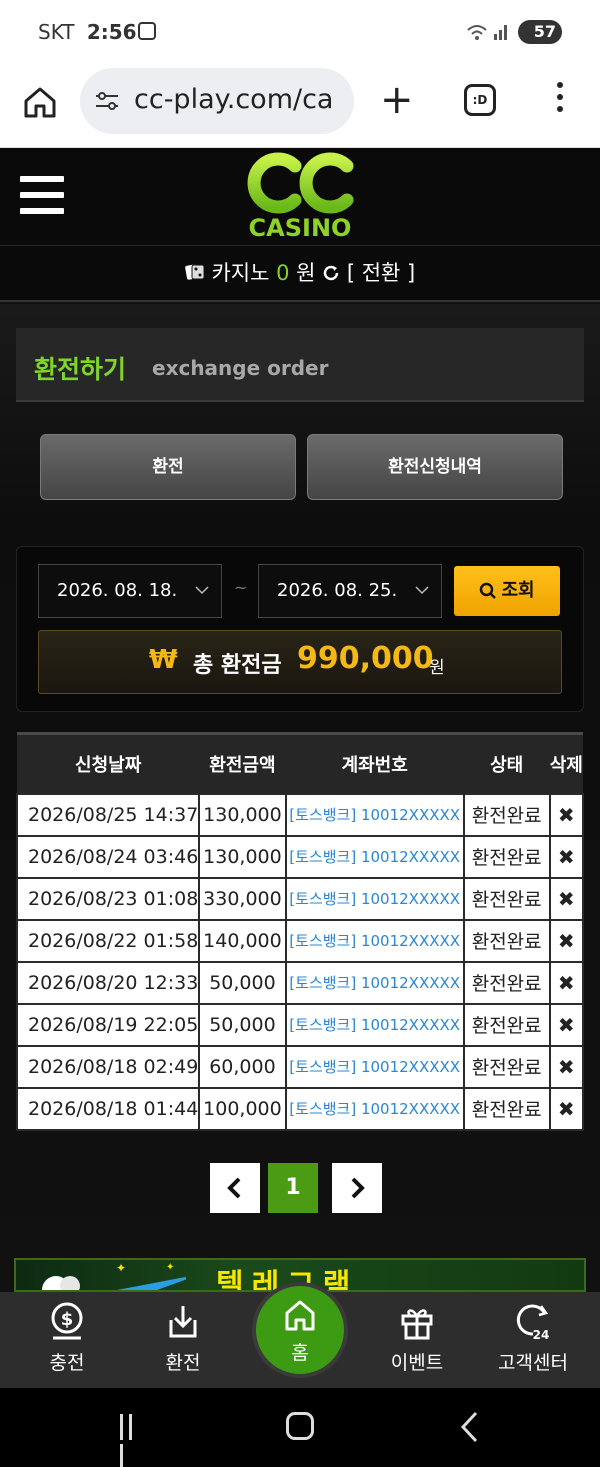 Image resolution: width=600 pixels, height=1467 pixels. Describe the element at coordinates (108, 1108) in the screenshot. I see `cell-date: 2026/08/18 01:44` at that location.